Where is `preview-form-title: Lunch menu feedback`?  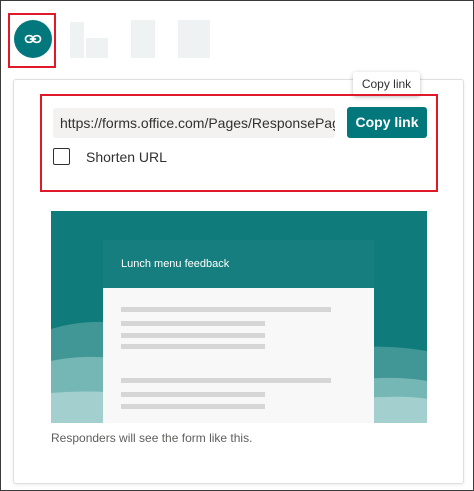
preview-form-title: Lunch menu feedback is located at coordinates (238, 264).